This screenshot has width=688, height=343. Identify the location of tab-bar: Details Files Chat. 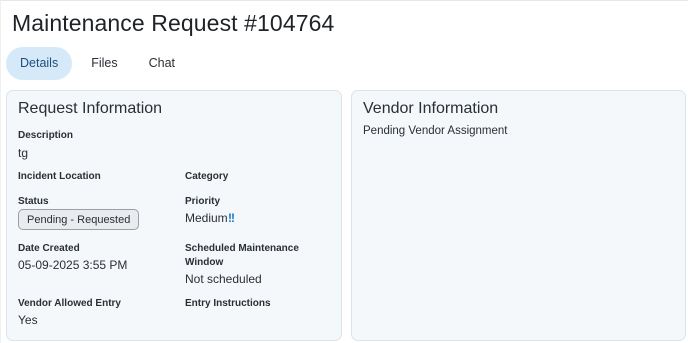
(97, 63).